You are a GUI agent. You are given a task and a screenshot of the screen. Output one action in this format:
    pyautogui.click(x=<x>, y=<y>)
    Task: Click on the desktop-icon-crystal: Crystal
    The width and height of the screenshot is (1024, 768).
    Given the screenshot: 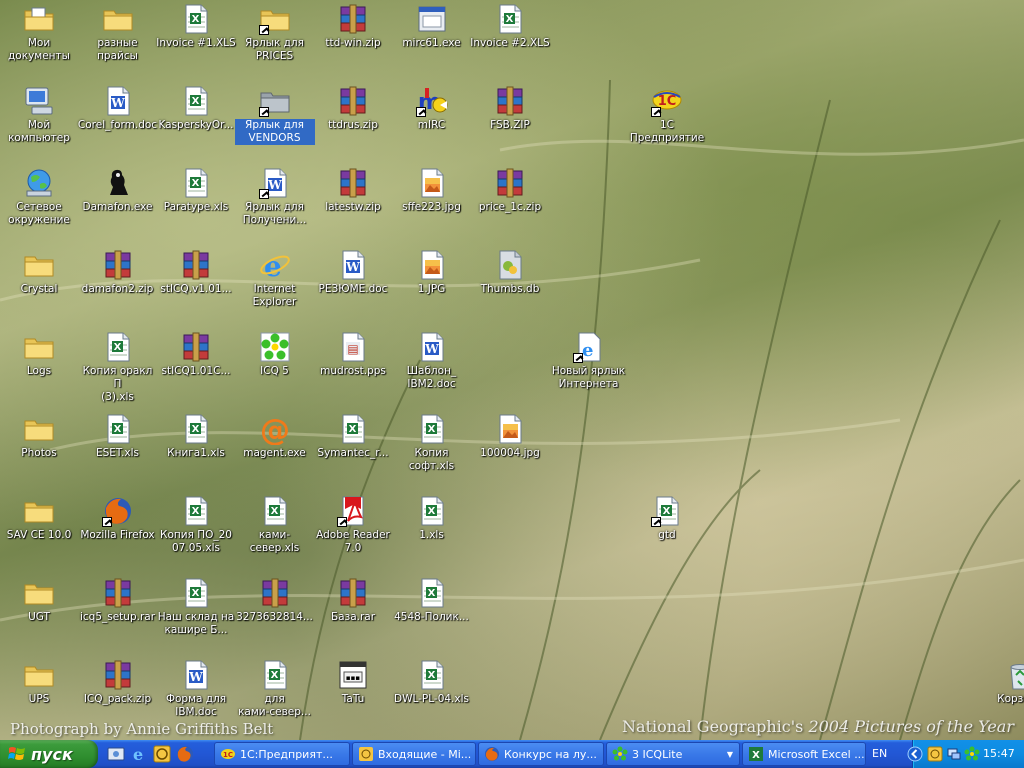 What is the action you would take?
    pyautogui.click(x=39, y=272)
    